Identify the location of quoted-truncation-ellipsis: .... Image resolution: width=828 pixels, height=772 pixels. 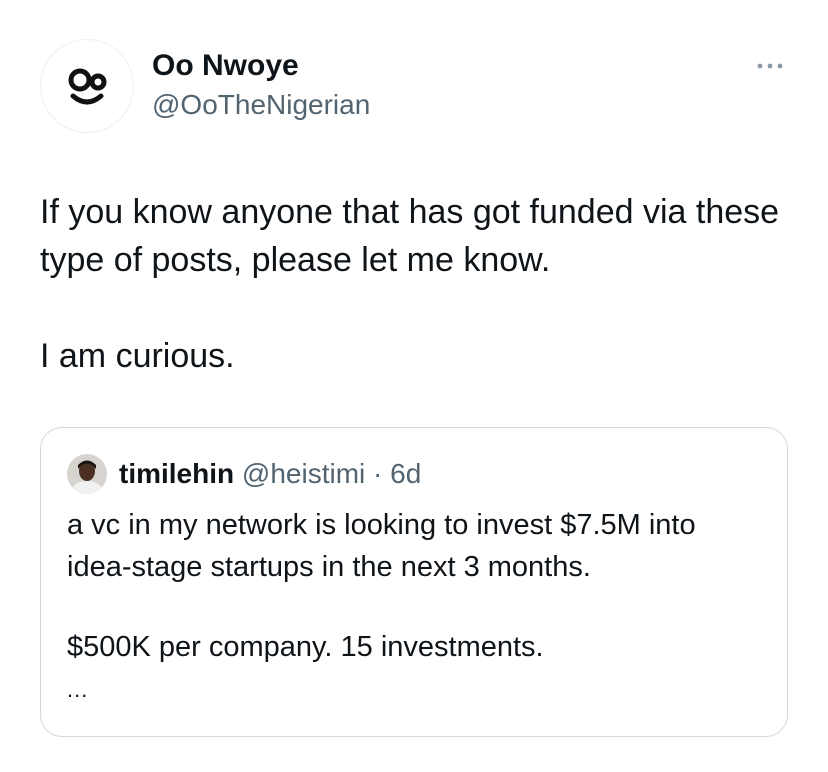
(78, 689).